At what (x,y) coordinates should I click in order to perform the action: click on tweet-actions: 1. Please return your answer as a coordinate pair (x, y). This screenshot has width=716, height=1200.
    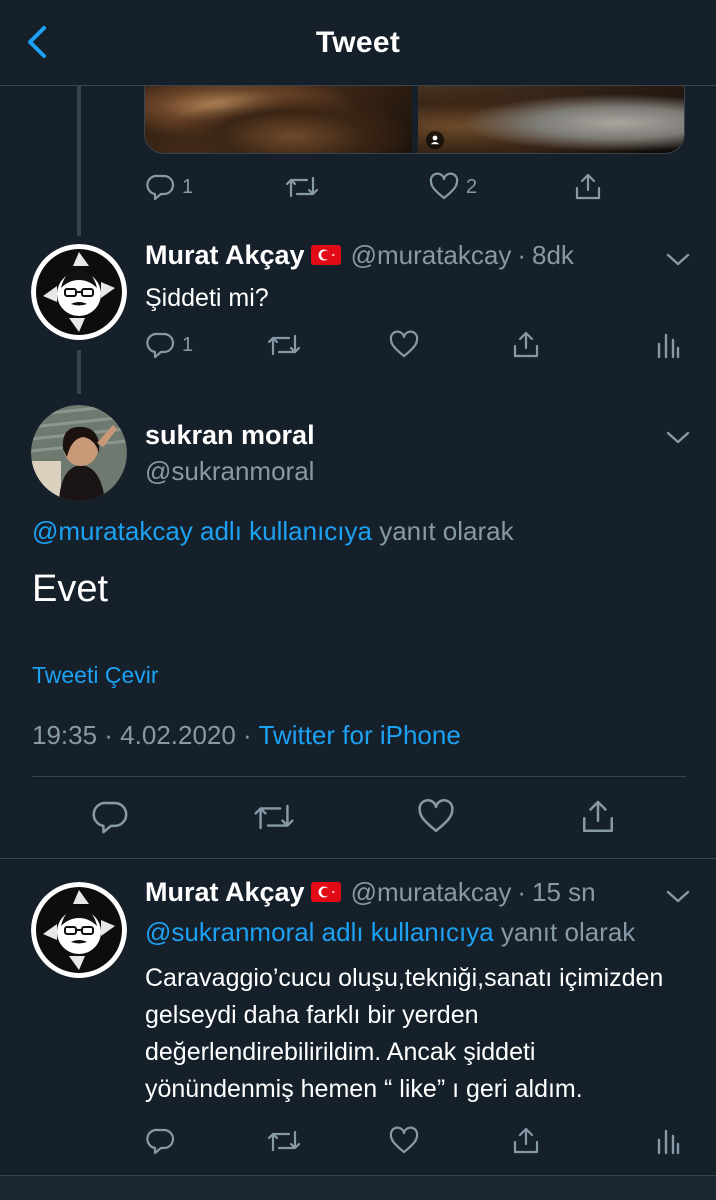
    Looking at the image, I should click on (414, 345).